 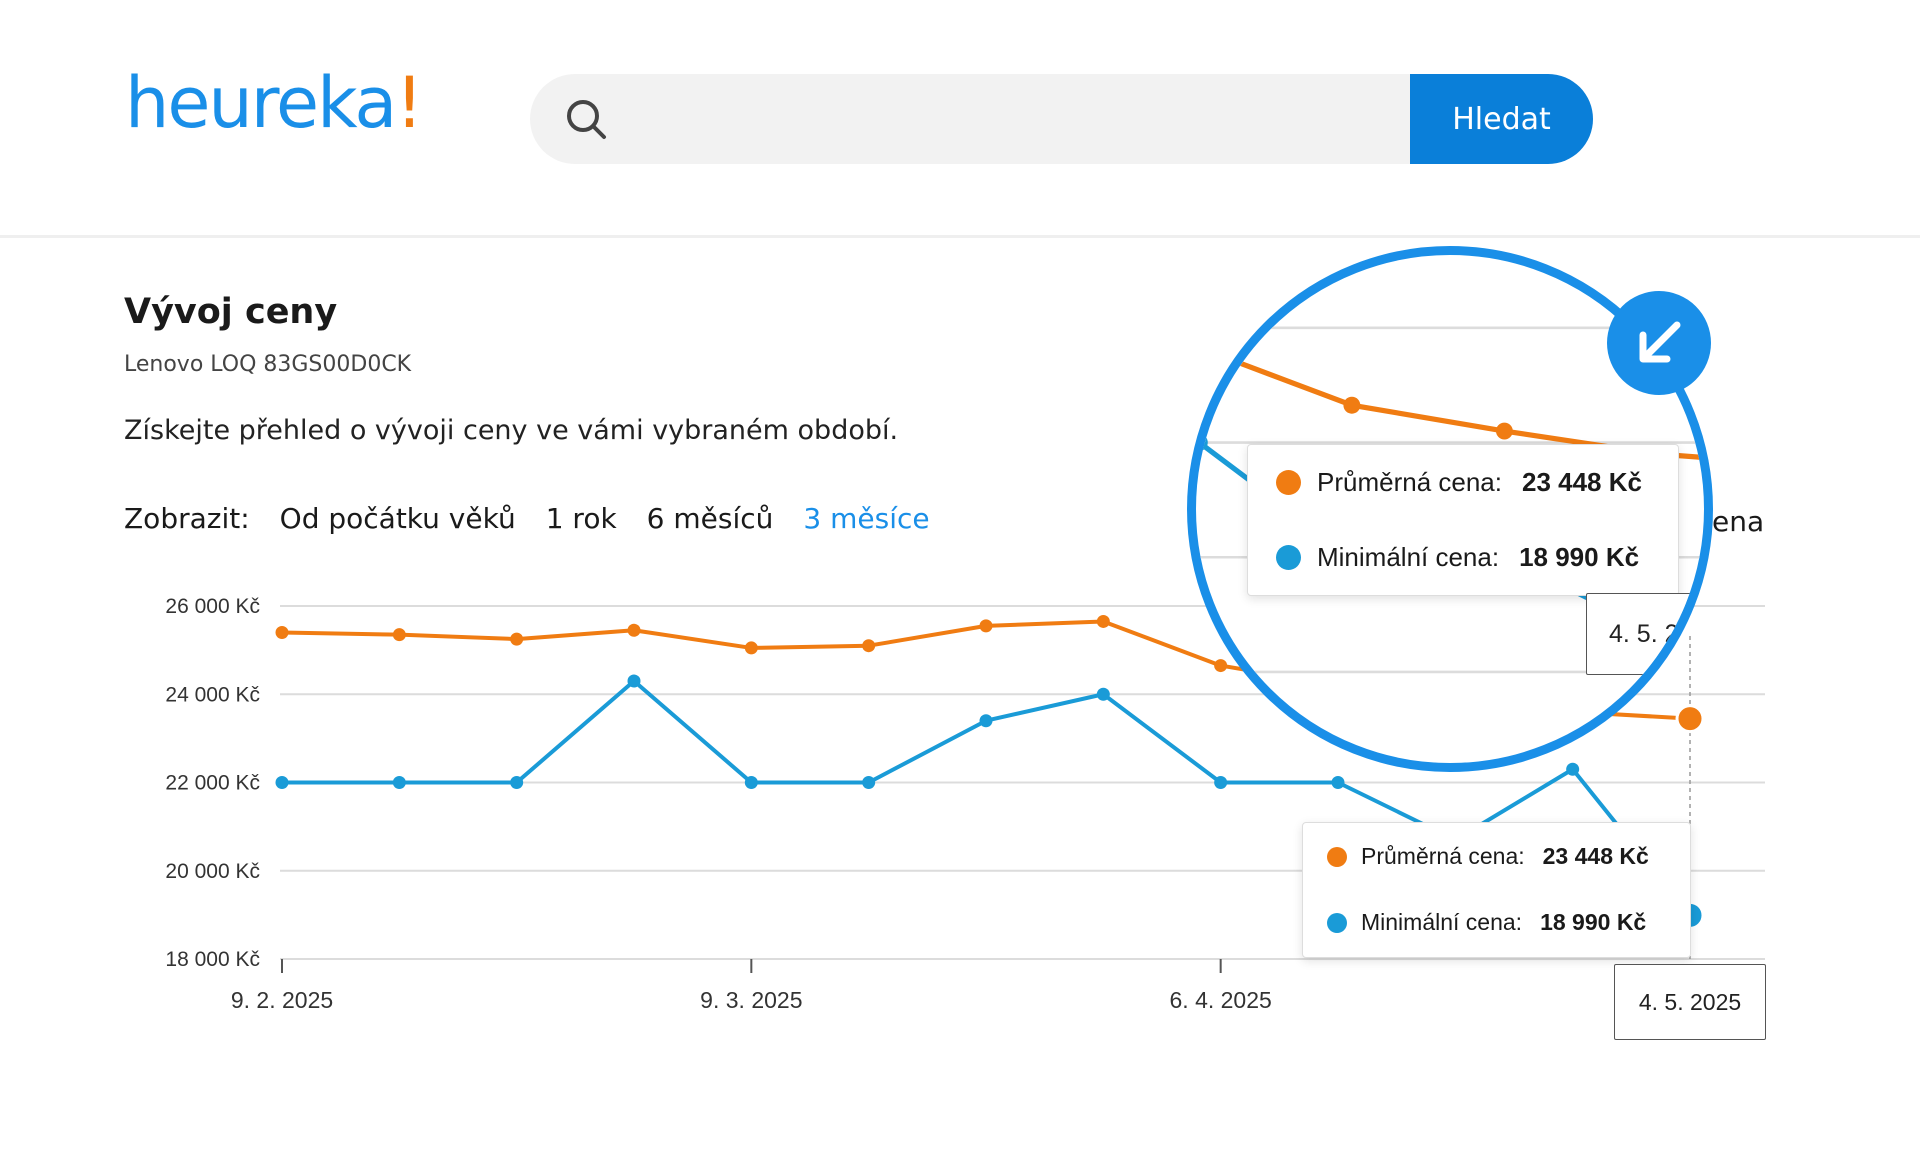 What do you see at coordinates (1442, 922) in the screenshot?
I see `tooltip-min-label: Minimální cena:` at bounding box center [1442, 922].